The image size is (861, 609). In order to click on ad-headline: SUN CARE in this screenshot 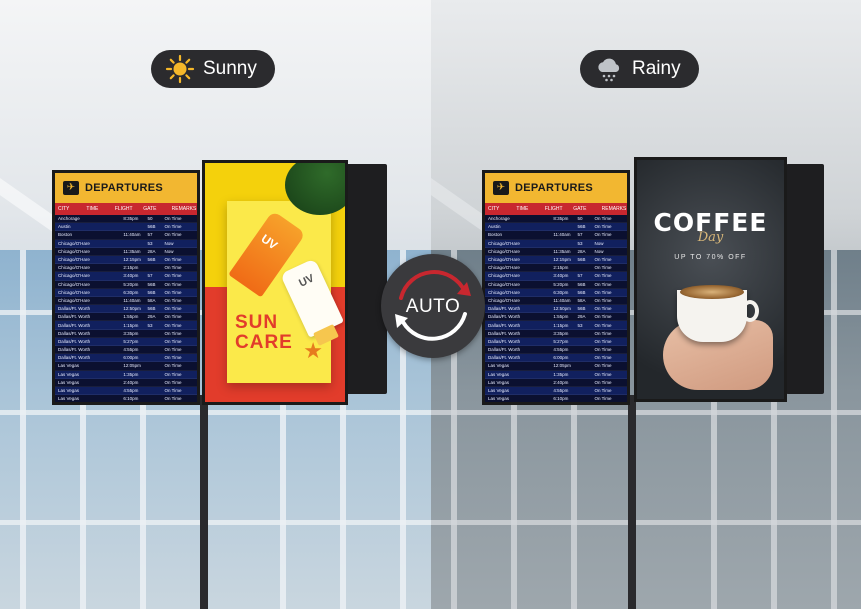, I will do `click(264, 332)`.